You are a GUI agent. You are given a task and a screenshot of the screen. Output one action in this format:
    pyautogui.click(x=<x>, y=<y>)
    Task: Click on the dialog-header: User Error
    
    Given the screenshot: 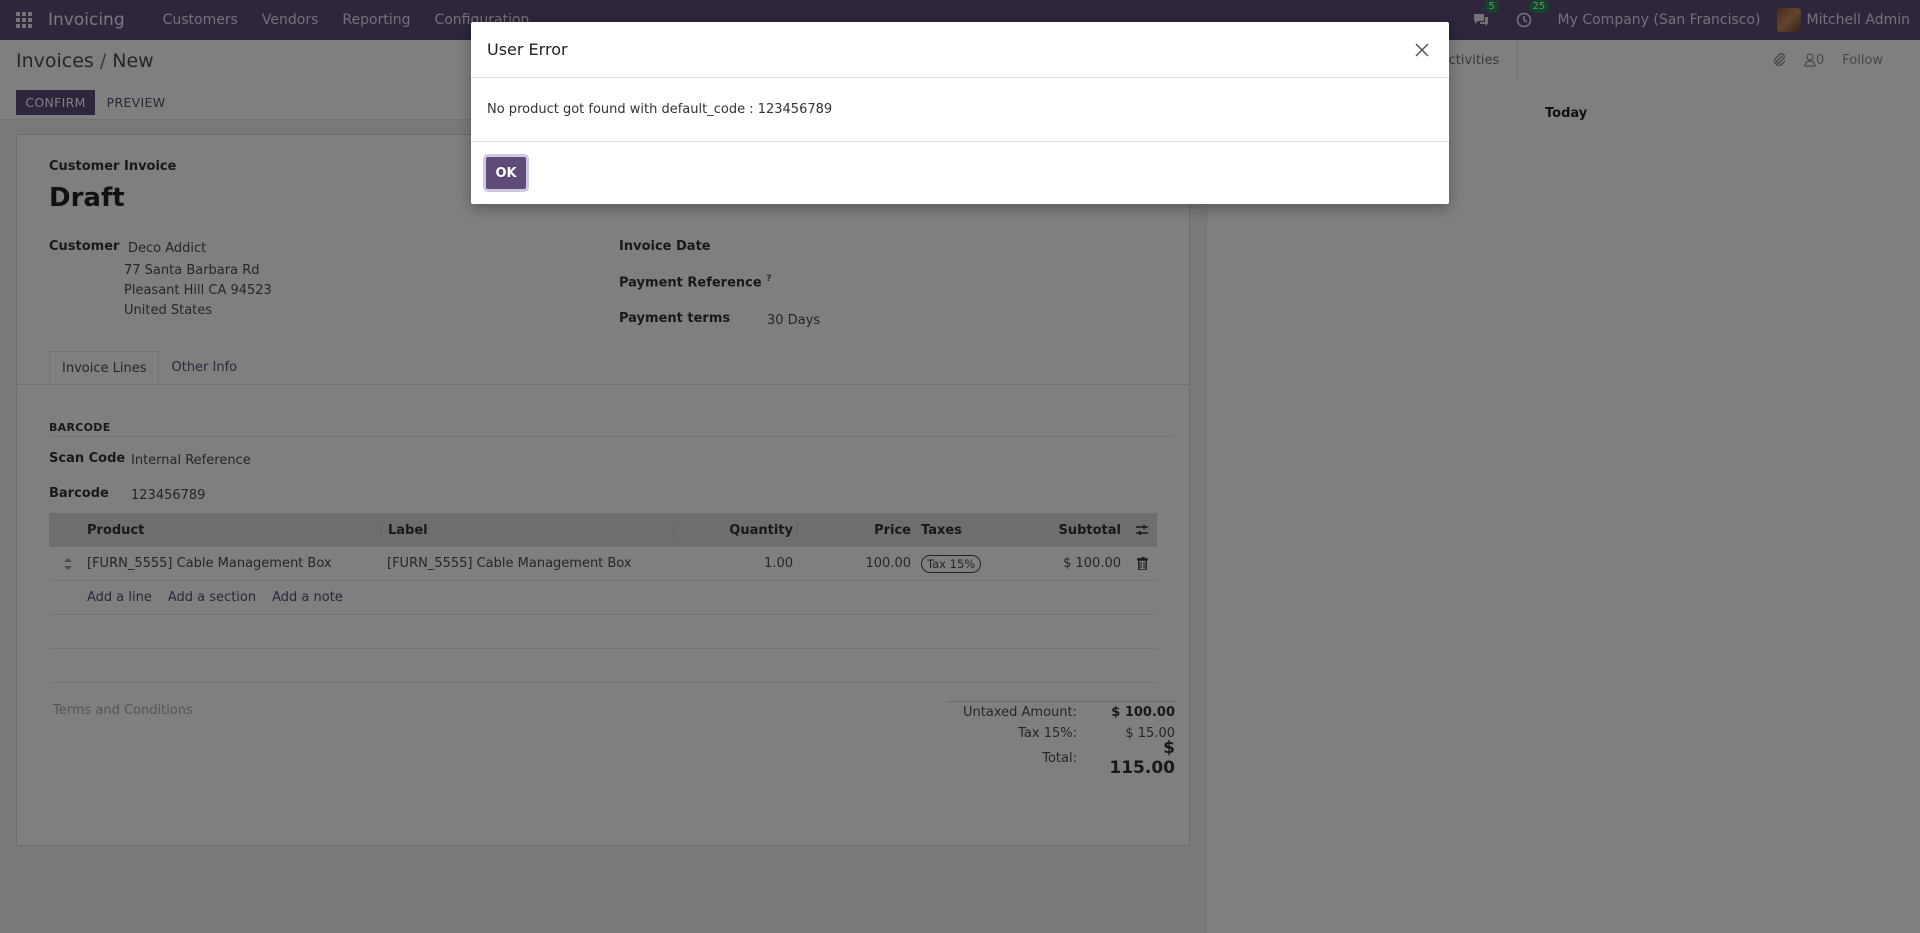 What is the action you would take?
    pyautogui.click(x=960, y=50)
    